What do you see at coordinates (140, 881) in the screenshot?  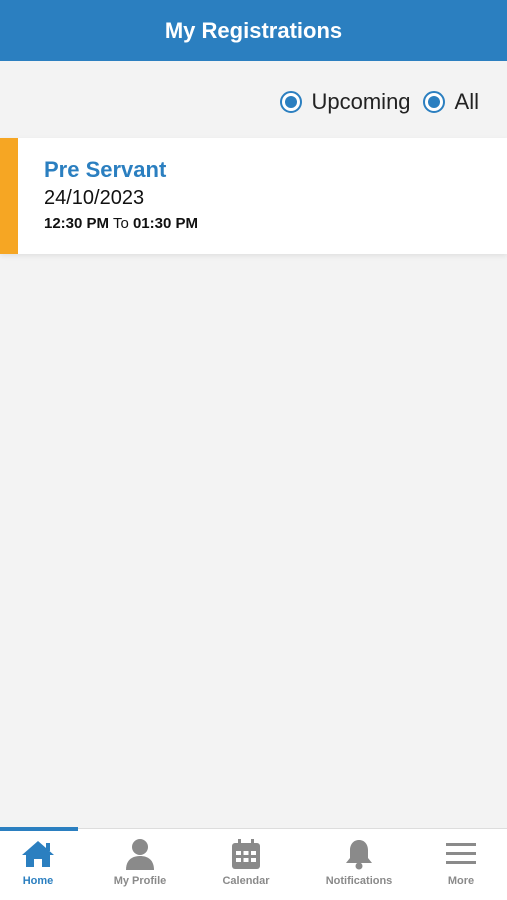 I see `nav-label: My Profile` at bounding box center [140, 881].